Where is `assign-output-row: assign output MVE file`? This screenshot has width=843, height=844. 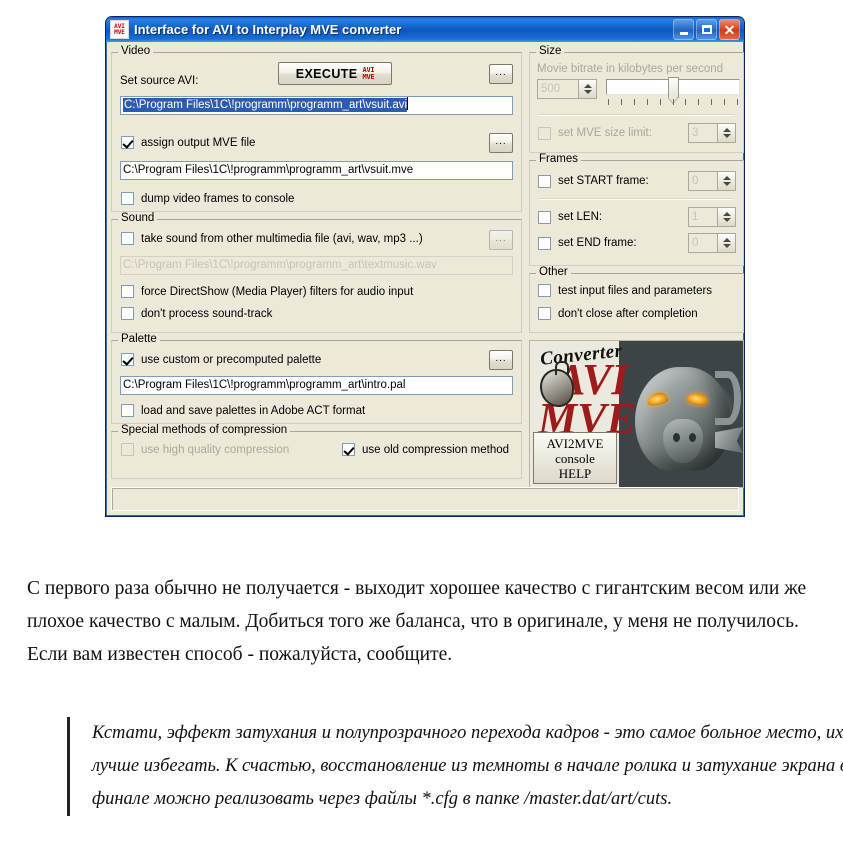 assign-output-row: assign output MVE file is located at coordinates (188, 142).